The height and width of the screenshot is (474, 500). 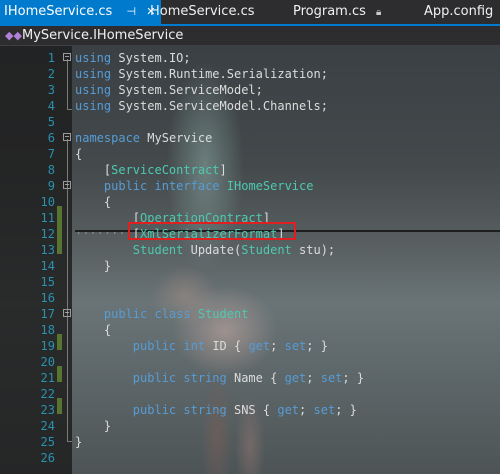 I want to click on lock-icon: 🔒︎, so click(x=379, y=12).